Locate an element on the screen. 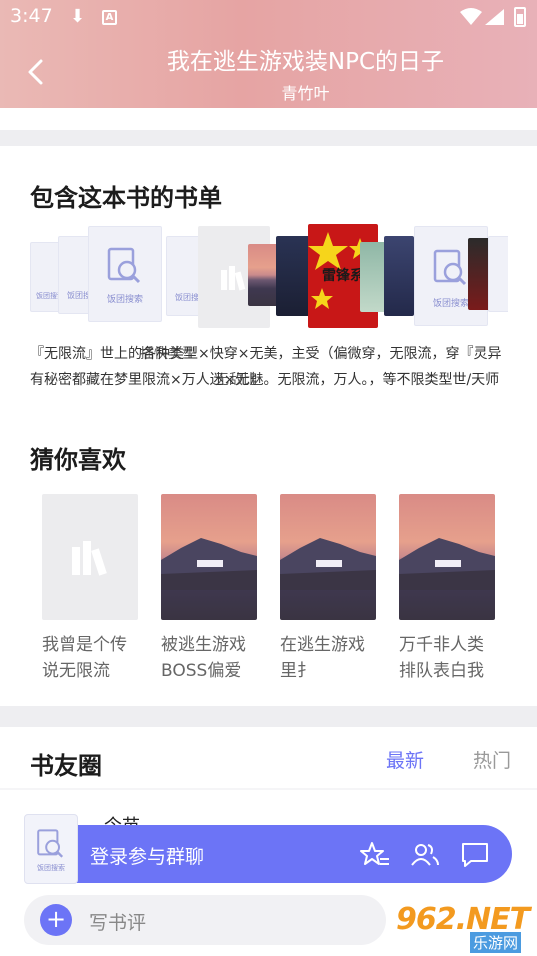  recommend-book: 在逃生游戏里扌 is located at coordinates (328, 589).